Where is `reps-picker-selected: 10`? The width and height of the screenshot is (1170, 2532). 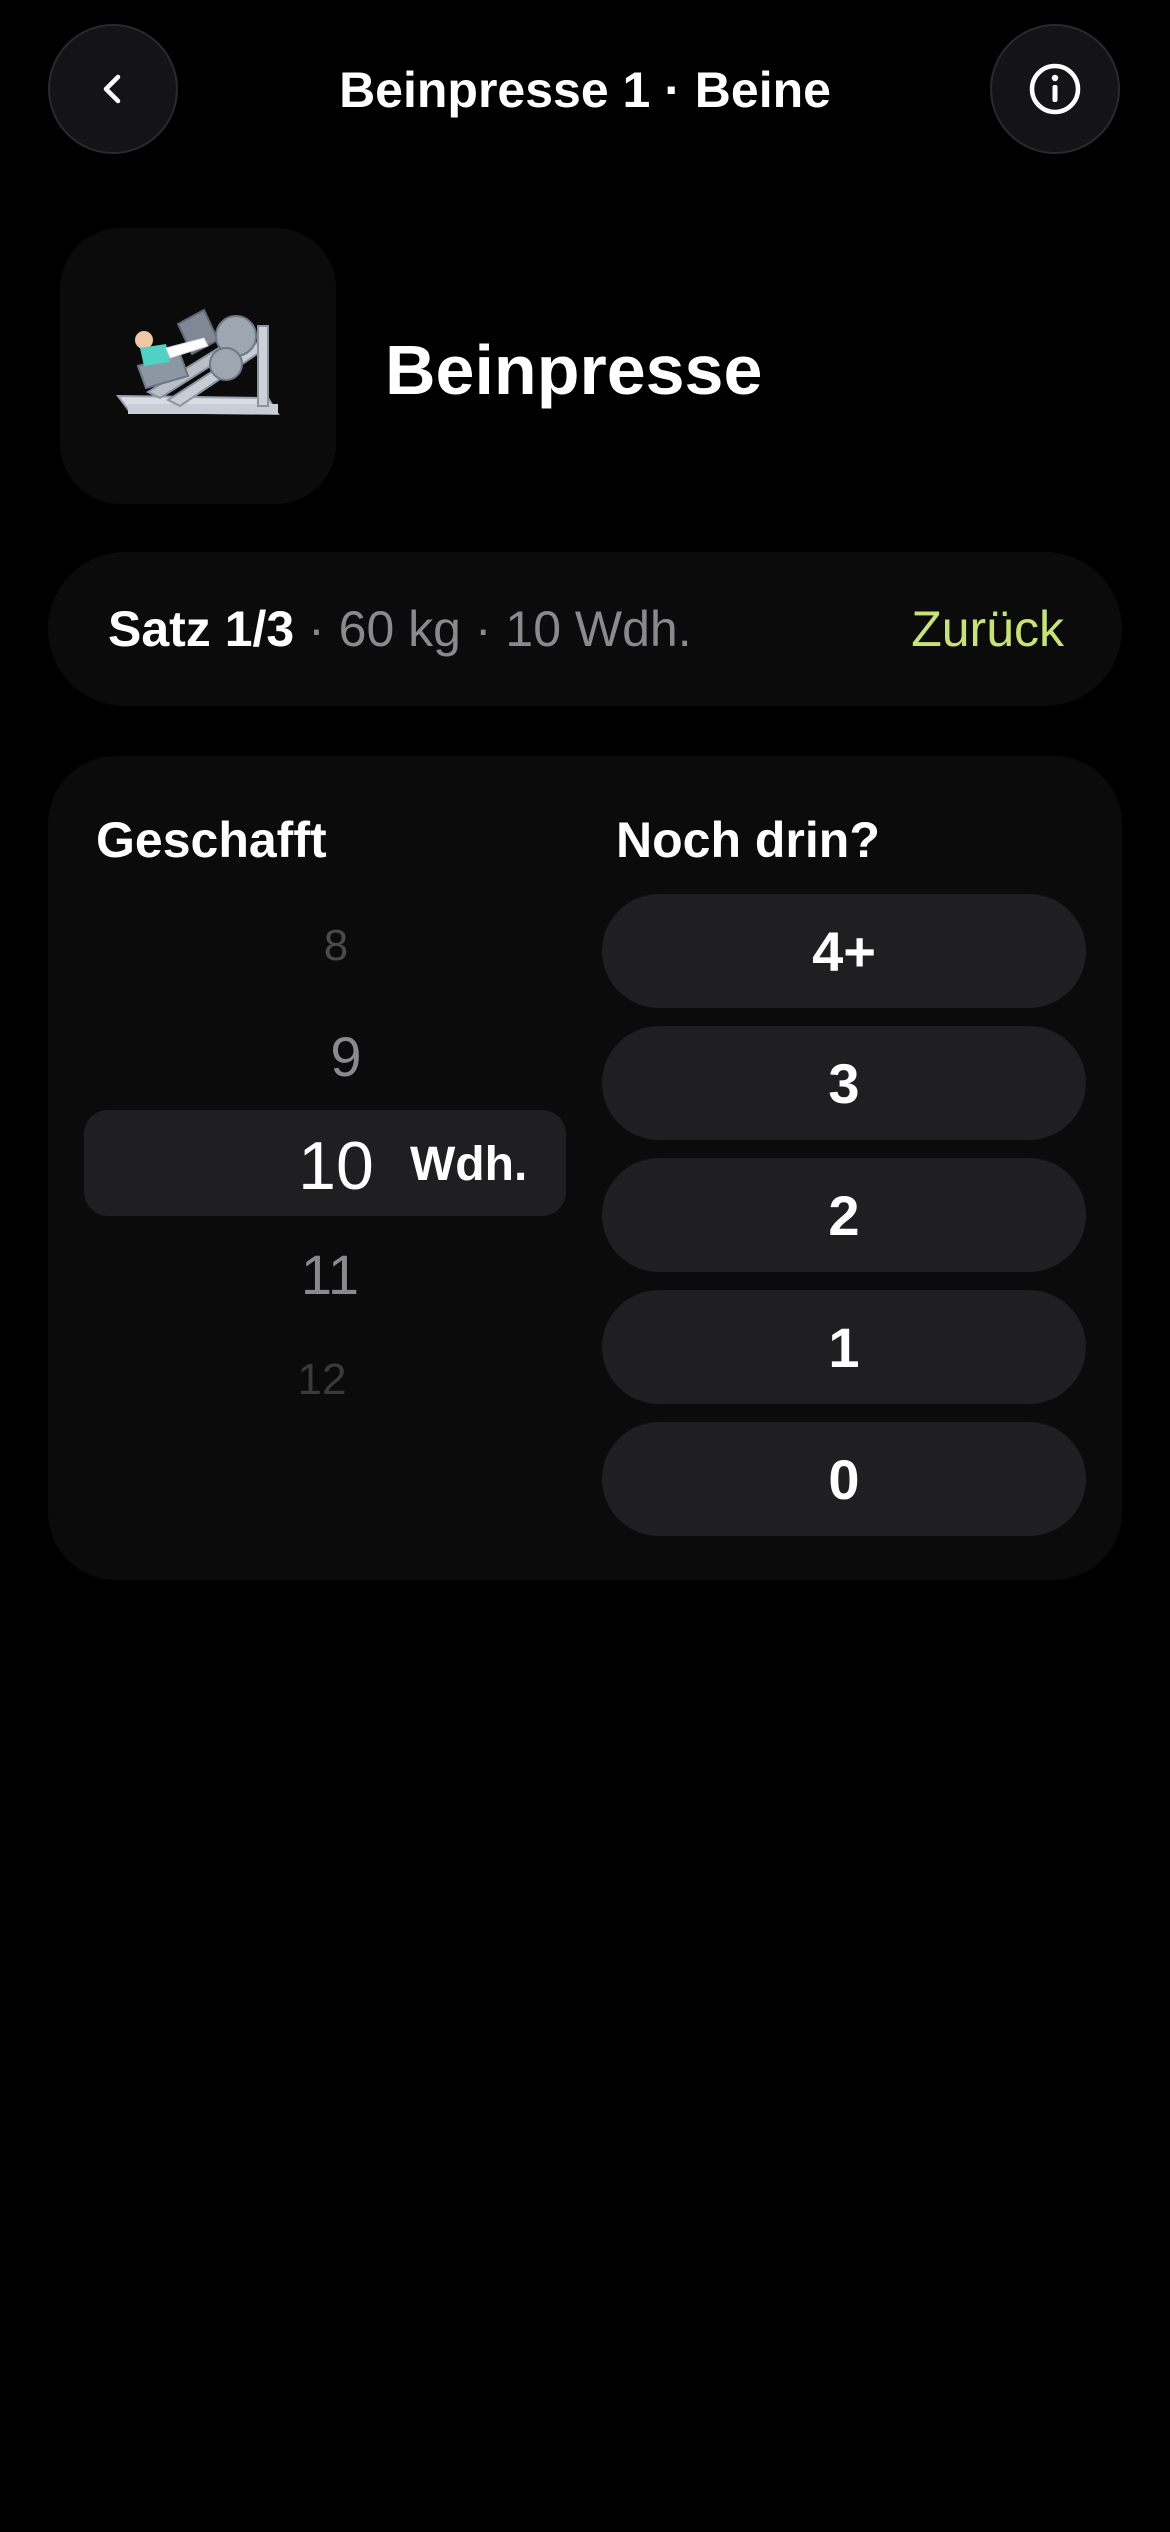 reps-picker-selected: 10 is located at coordinates (336, 1166).